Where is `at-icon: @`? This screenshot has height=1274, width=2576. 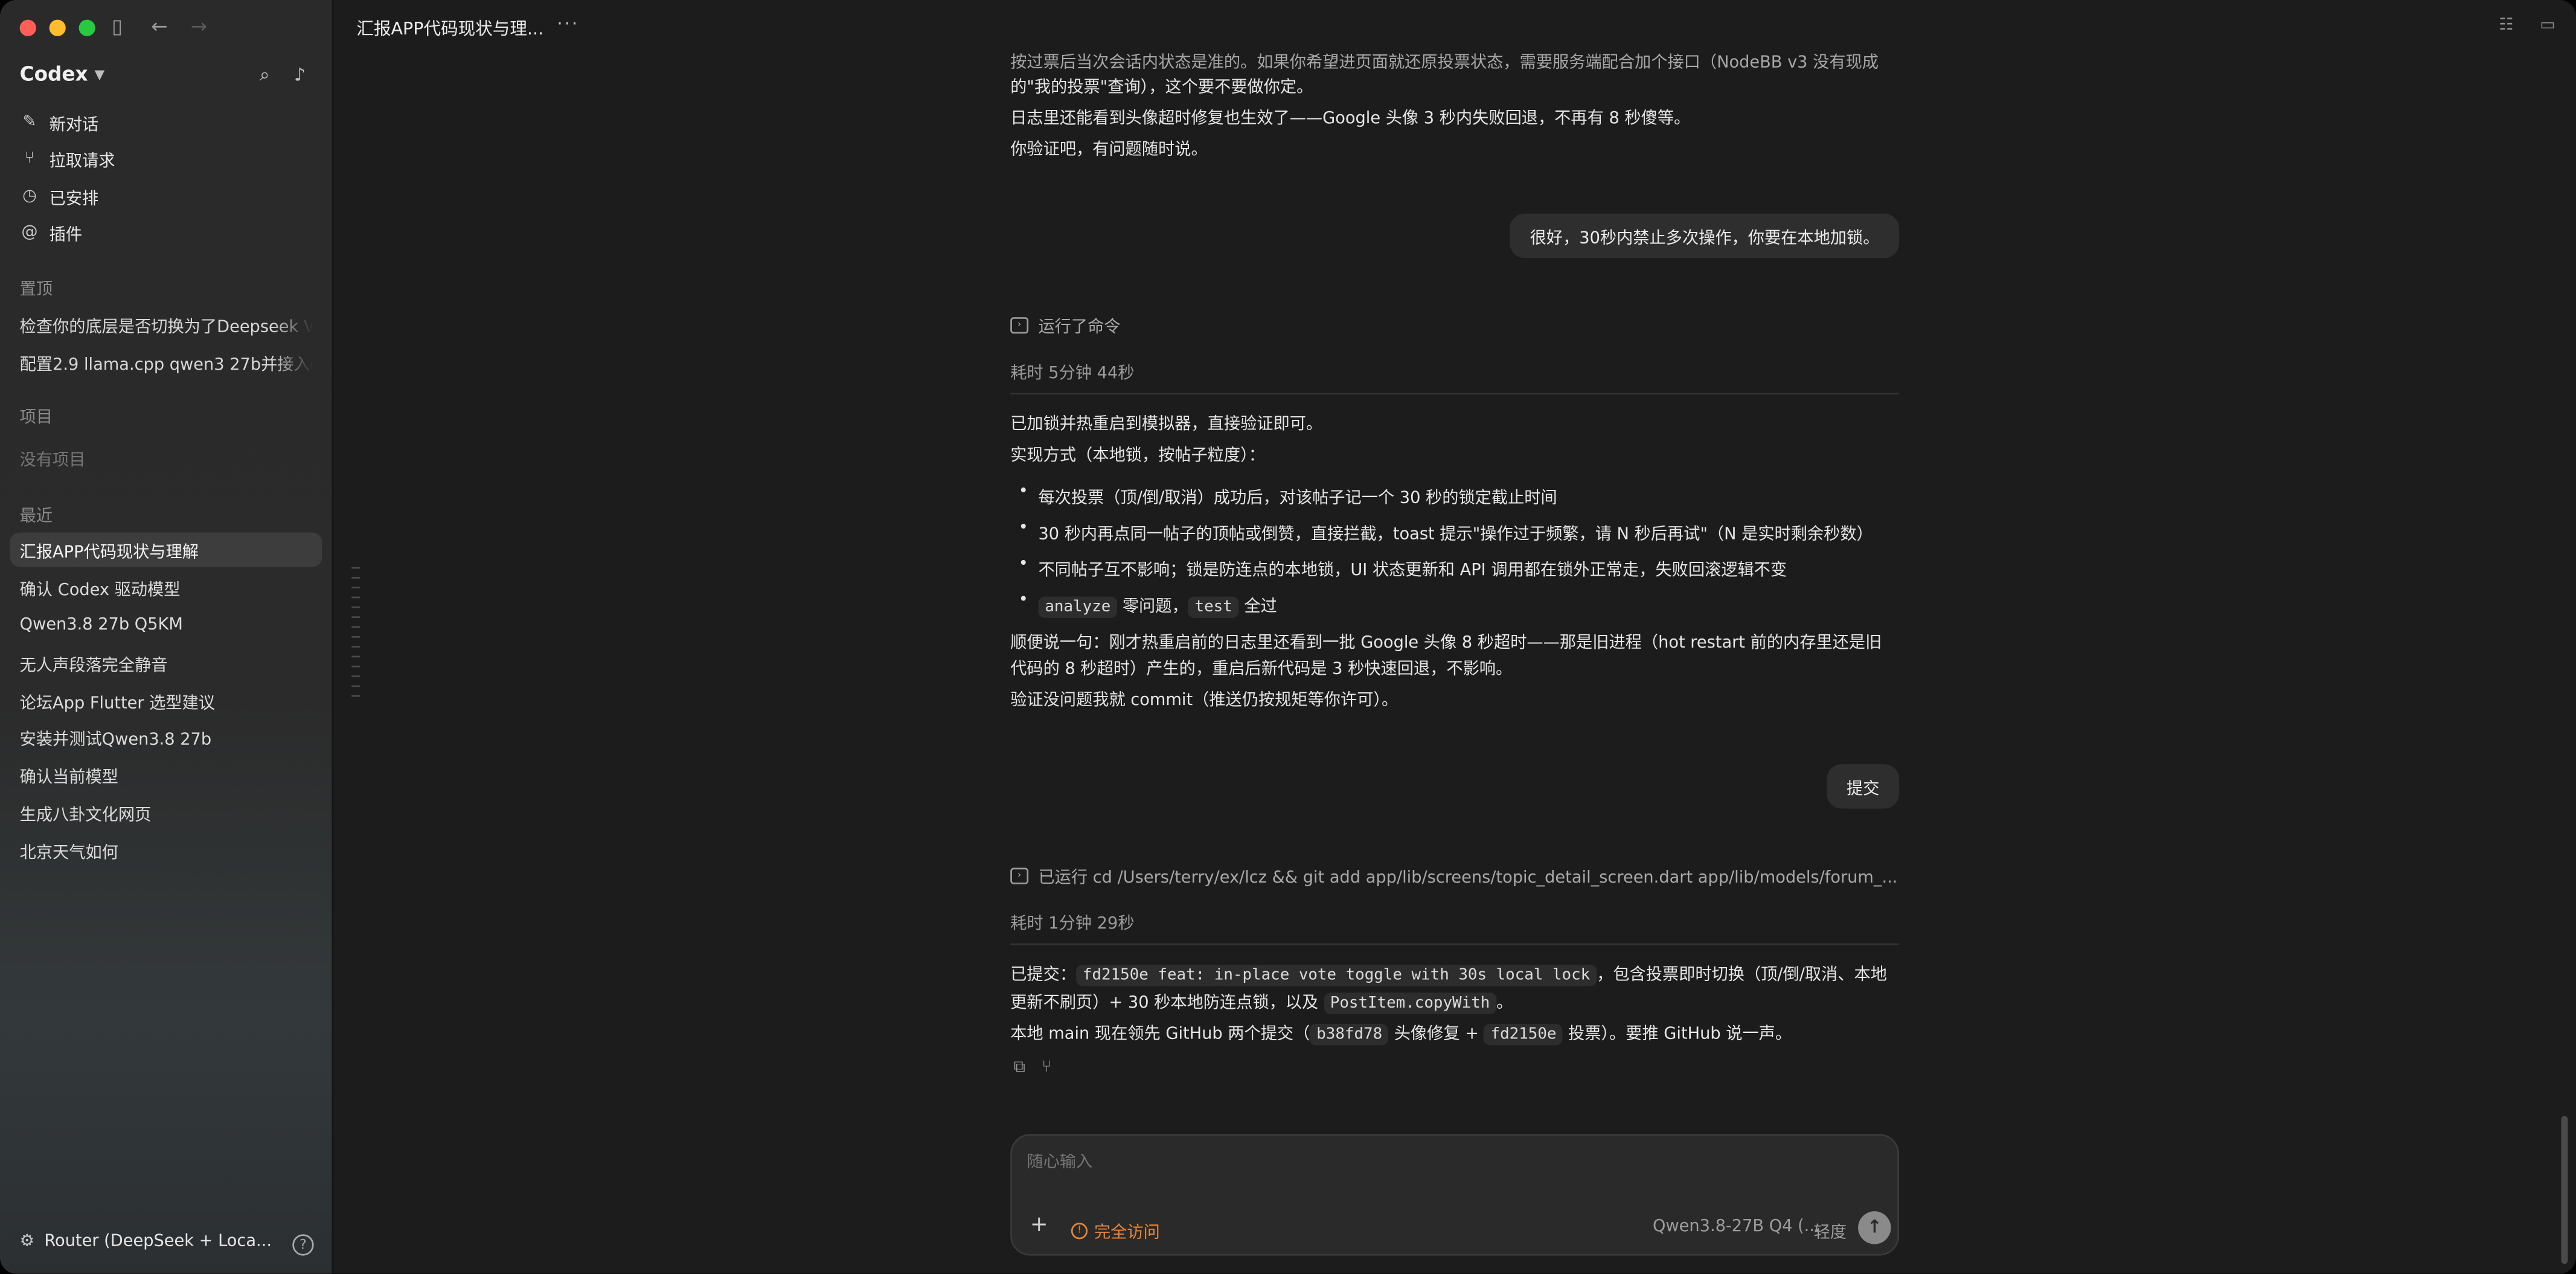 at-icon: @ is located at coordinates (29, 231).